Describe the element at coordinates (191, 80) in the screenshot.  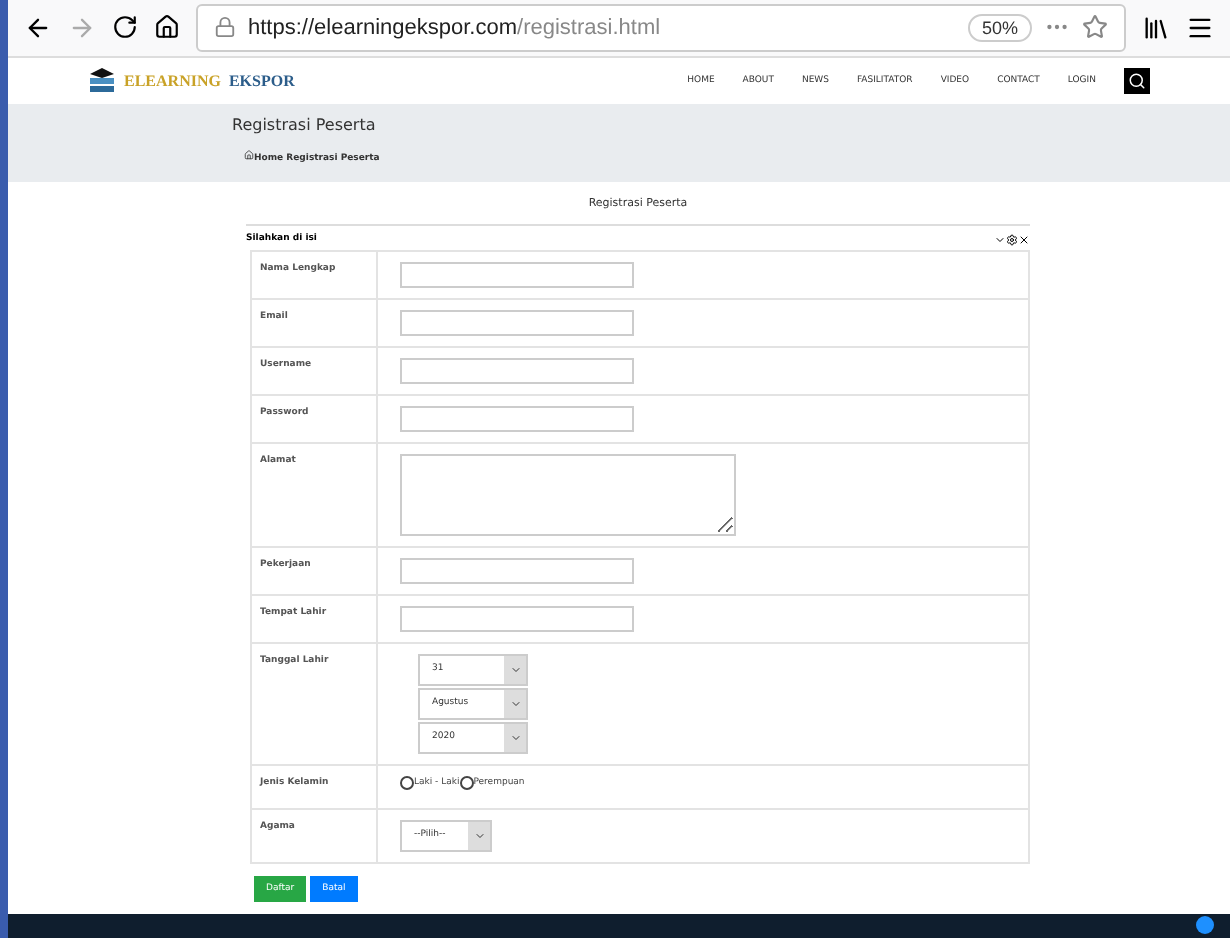
I see `site-logo: ELEARNING EKSPOR` at that location.